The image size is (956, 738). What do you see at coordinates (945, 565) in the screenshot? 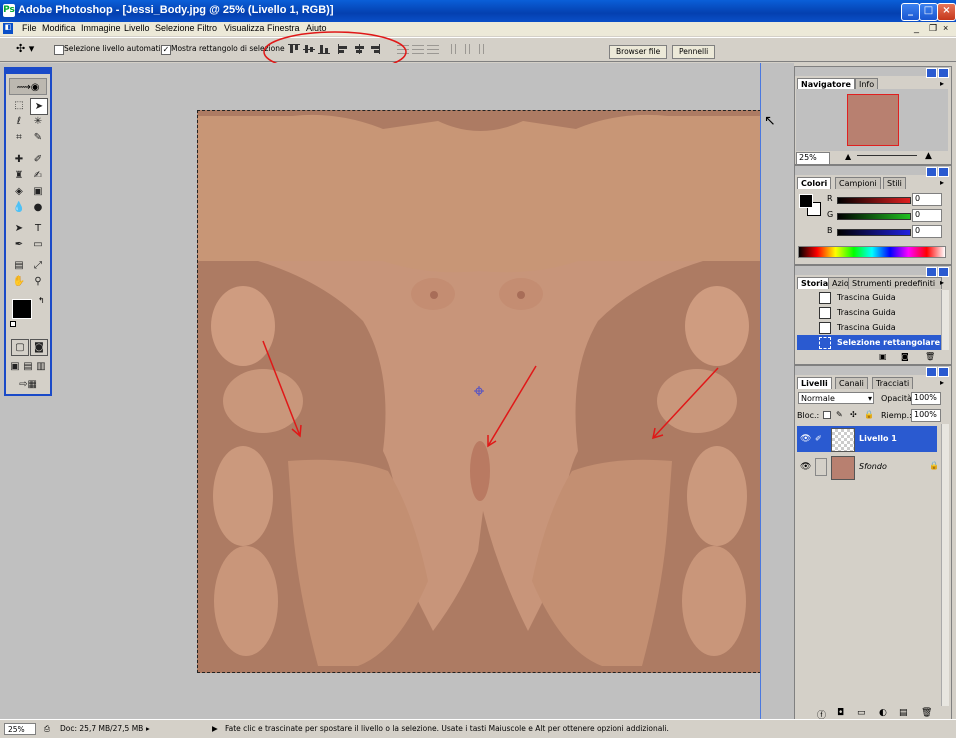
I see `layers-scrollbar` at bounding box center [945, 565].